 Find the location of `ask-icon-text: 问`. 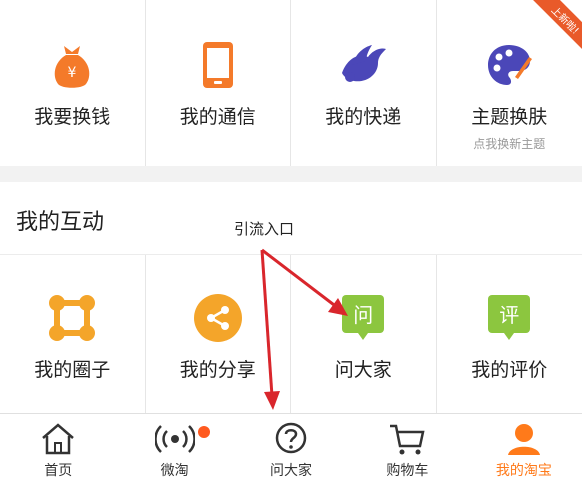

ask-icon-text: 问 is located at coordinates (363, 313).